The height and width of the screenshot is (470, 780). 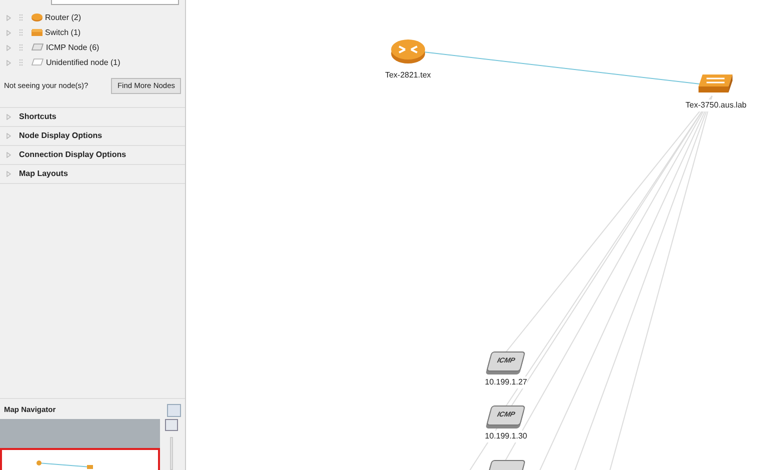 I want to click on node-group-label: Router (2), so click(x=63, y=18).